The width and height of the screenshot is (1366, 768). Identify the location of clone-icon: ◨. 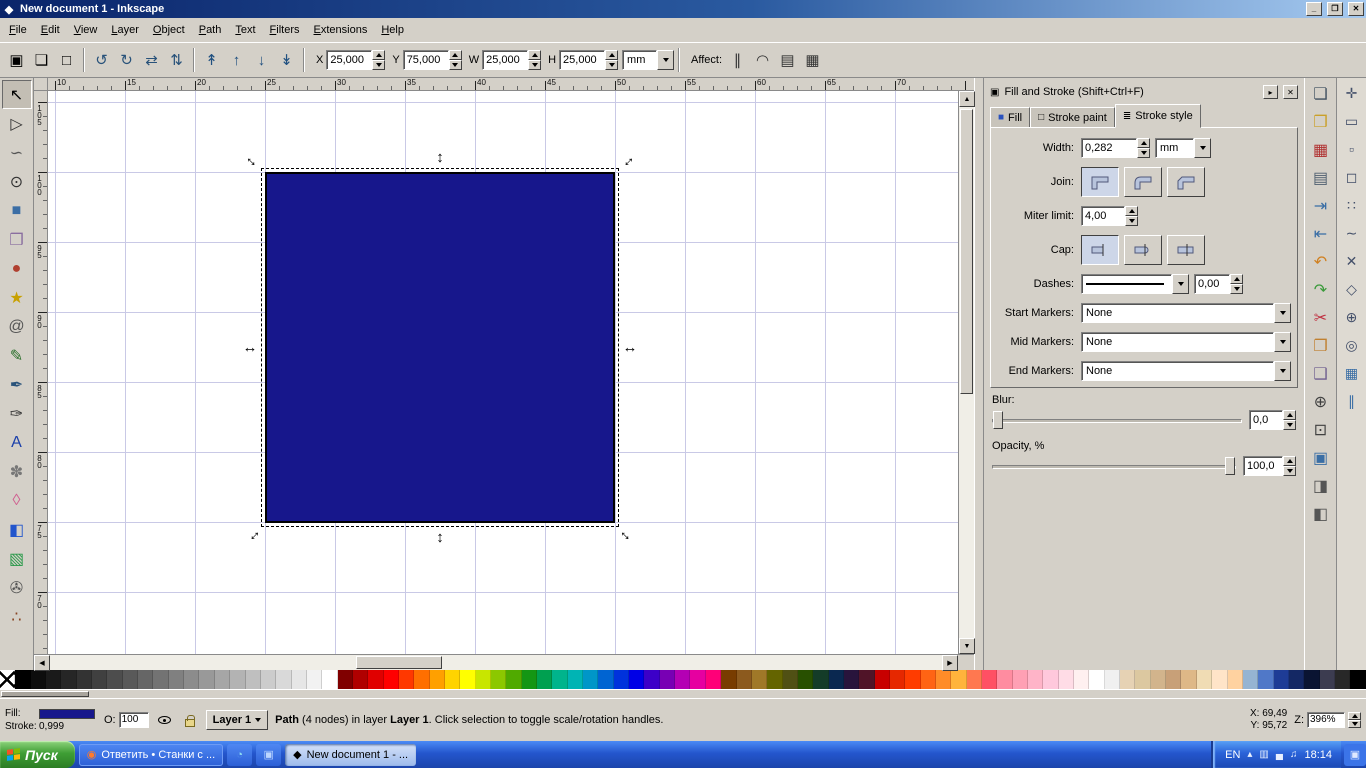
(1321, 486).